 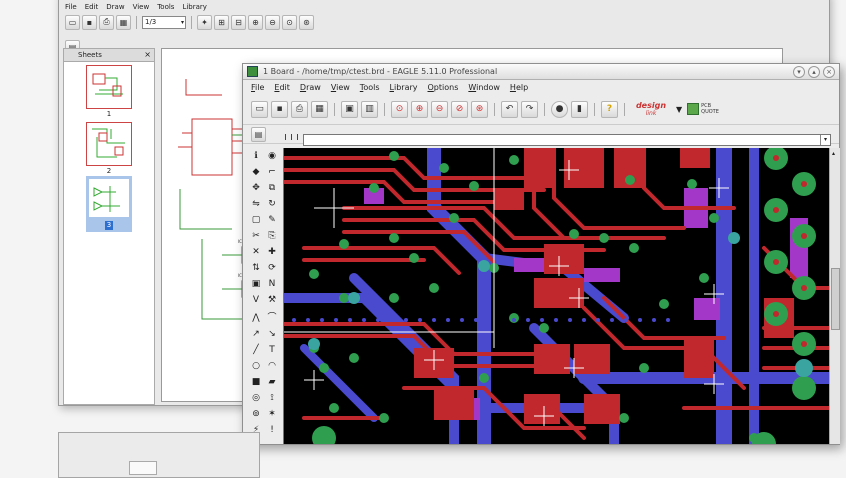 I want to click on menu-draw: Draw, so click(x=310, y=87).